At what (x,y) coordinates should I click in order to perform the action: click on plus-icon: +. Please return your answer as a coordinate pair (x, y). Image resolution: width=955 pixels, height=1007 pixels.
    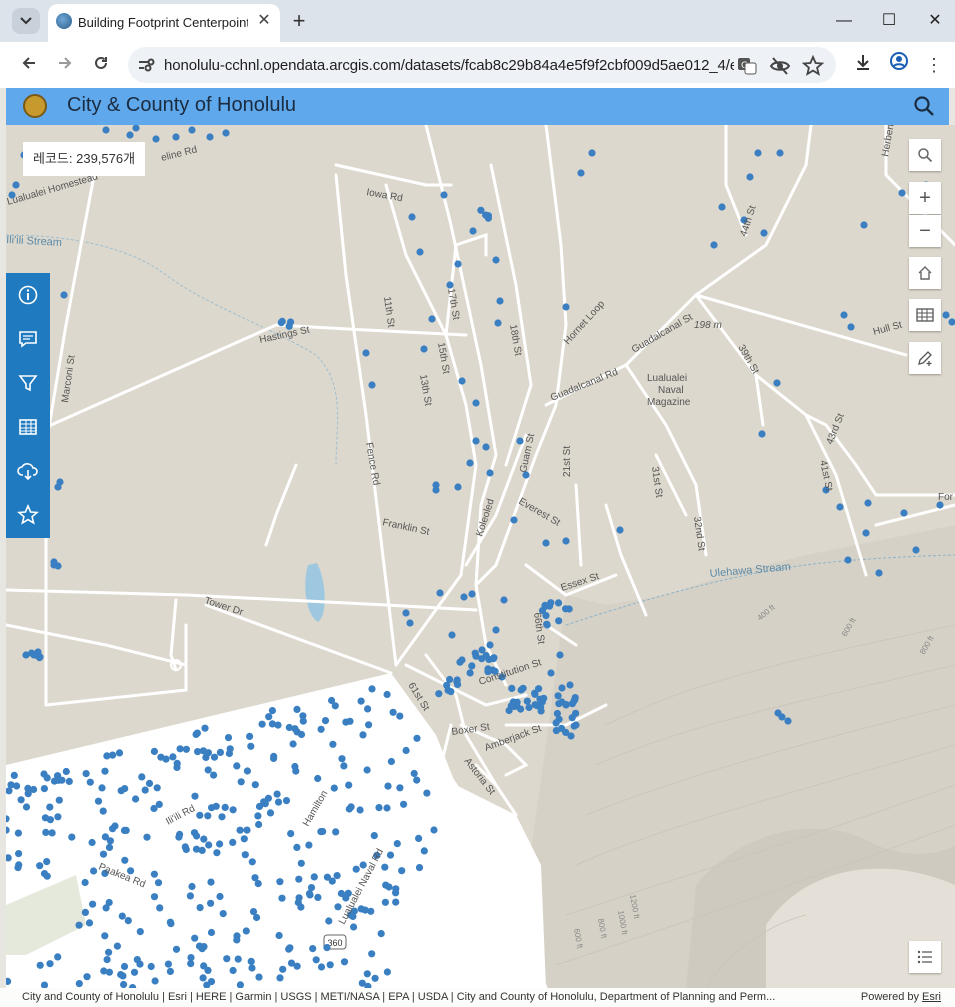
    Looking at the image, I should click on (299, 21).